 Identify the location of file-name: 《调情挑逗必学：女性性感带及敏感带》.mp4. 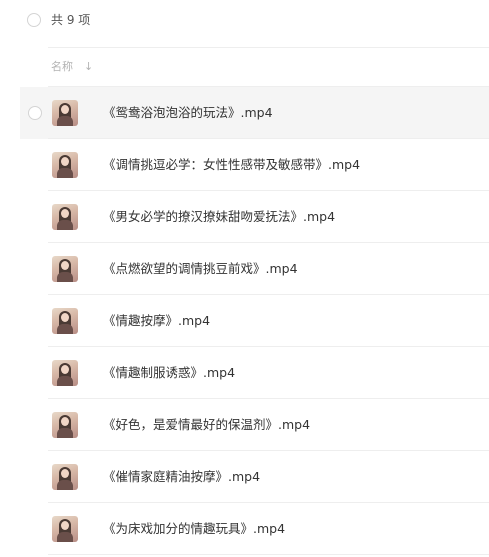
(231, 165).